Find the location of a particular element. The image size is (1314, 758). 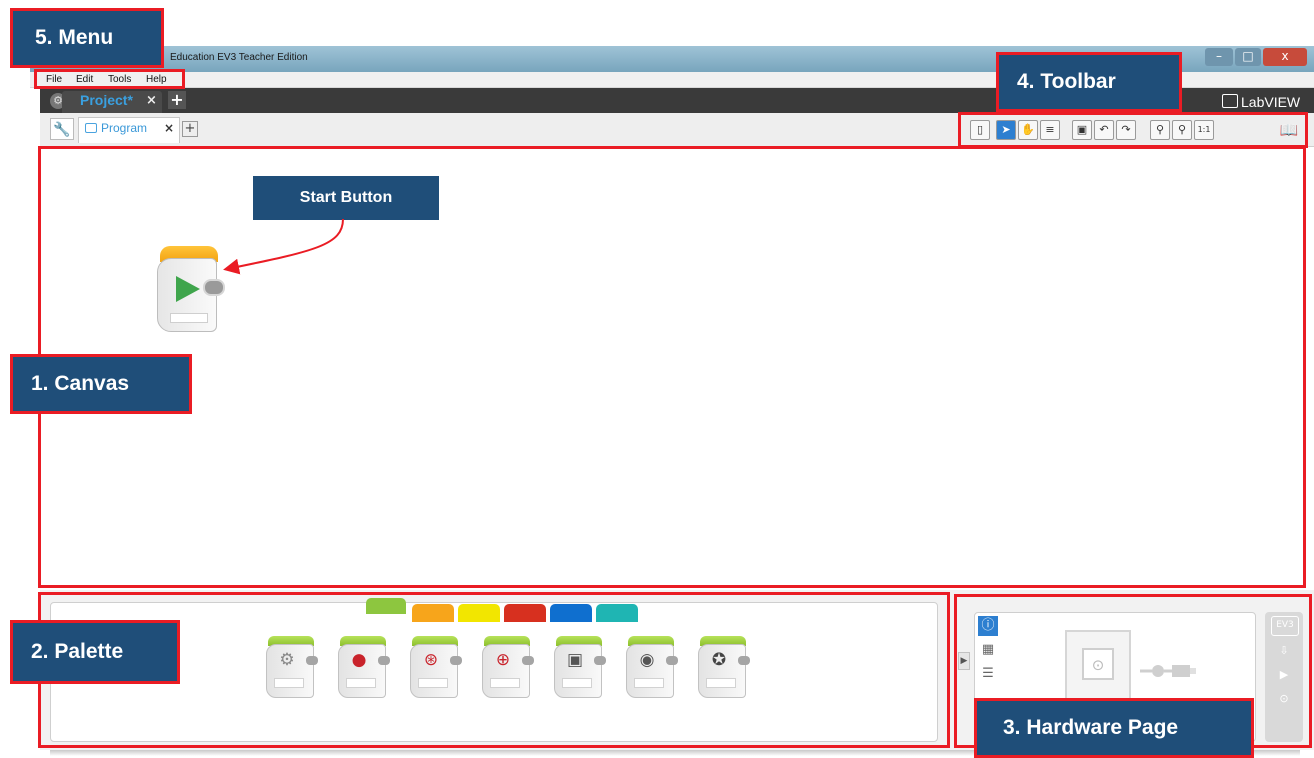

close-button: x is located at coordinates (1285, 57).